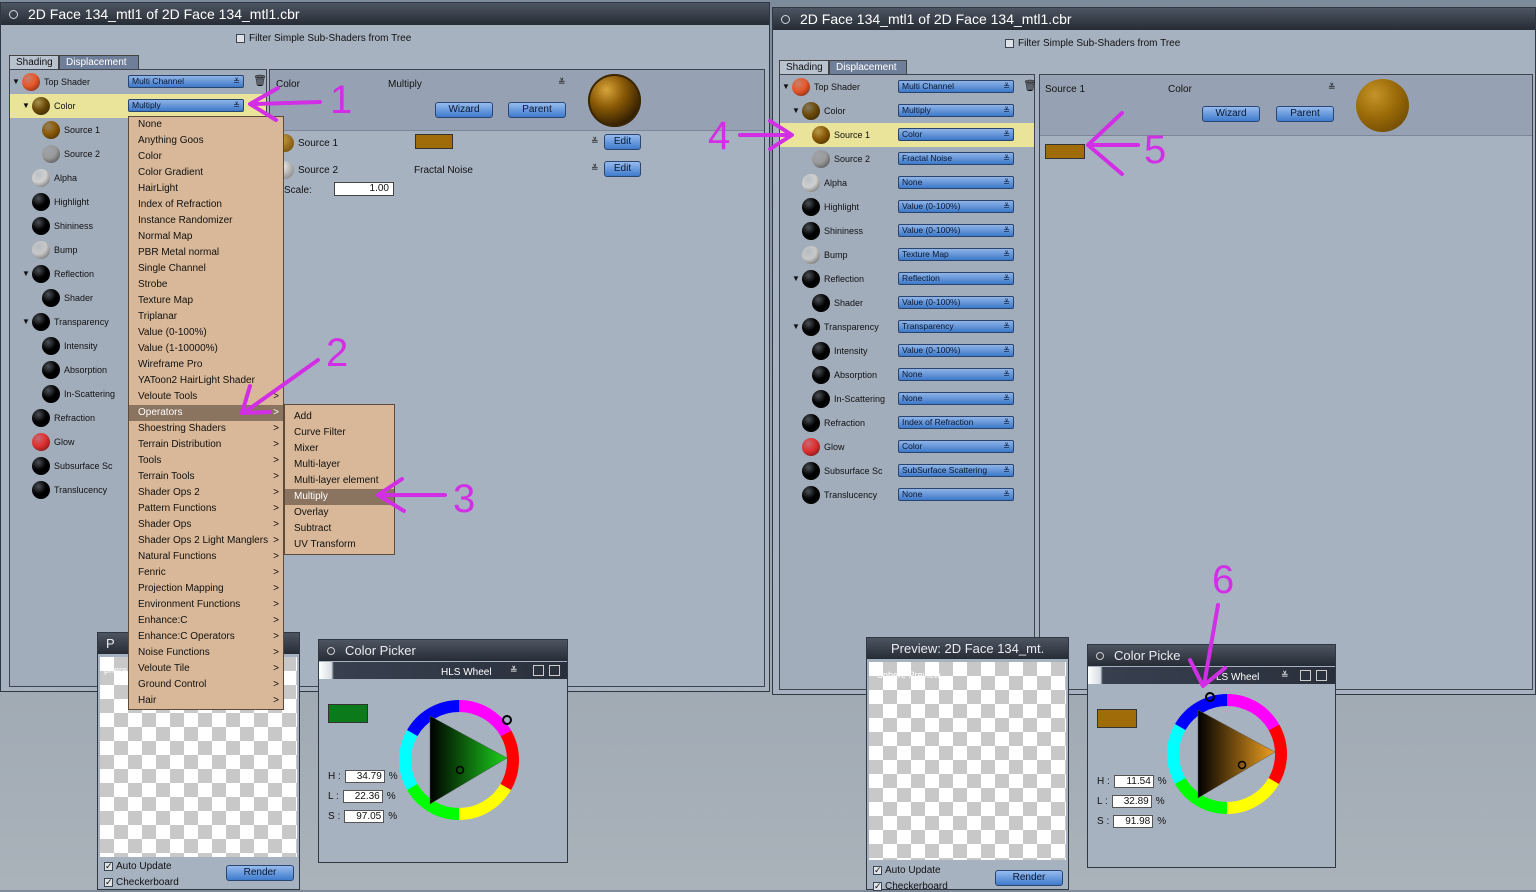 This screenshot has width=1536, height=892. Describe the element at coordinates (1155, 150) in the screenshot. I see `annotation-5: 5` at that location.